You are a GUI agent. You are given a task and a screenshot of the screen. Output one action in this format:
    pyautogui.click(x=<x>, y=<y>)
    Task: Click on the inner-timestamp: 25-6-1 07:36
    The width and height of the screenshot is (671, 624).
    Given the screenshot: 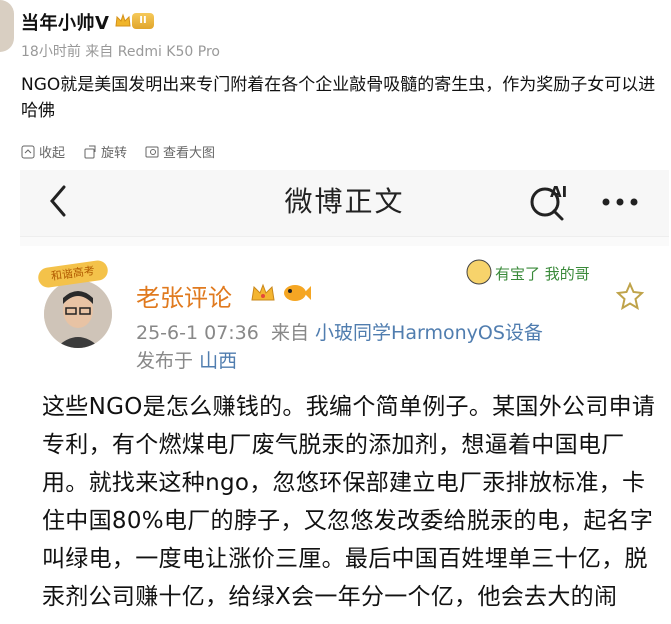 What is the action you would take?
    pyautogui.click(x=197, y=333)
    